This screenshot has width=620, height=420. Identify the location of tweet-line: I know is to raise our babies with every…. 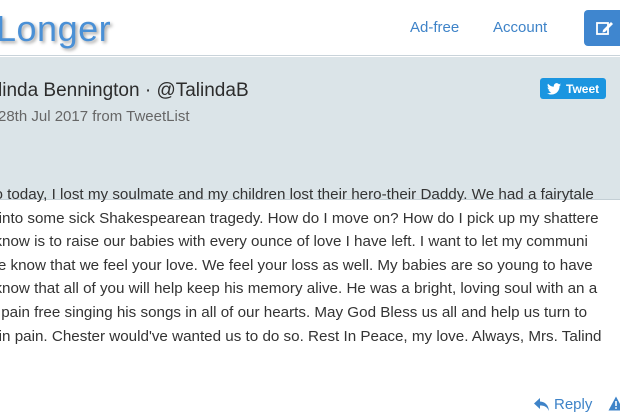
(294, 242).